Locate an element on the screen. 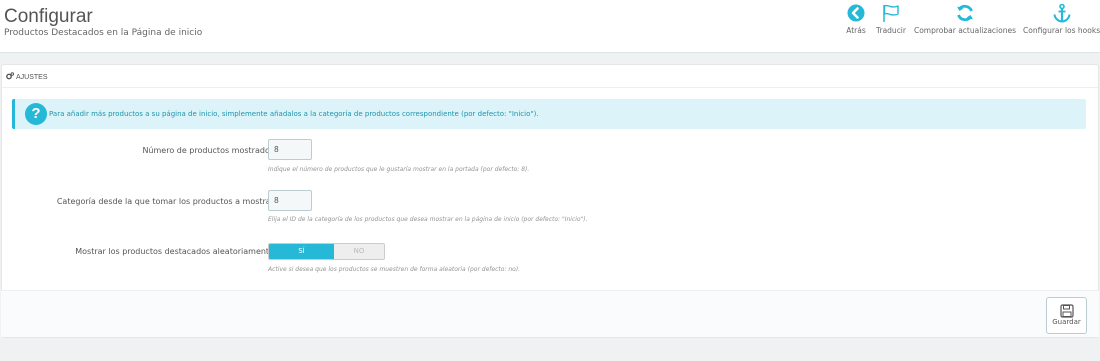 Image resolution: width=1100 pixels, height=361 pixels. translate-button: Traducir is located at coordinates (891, 18).